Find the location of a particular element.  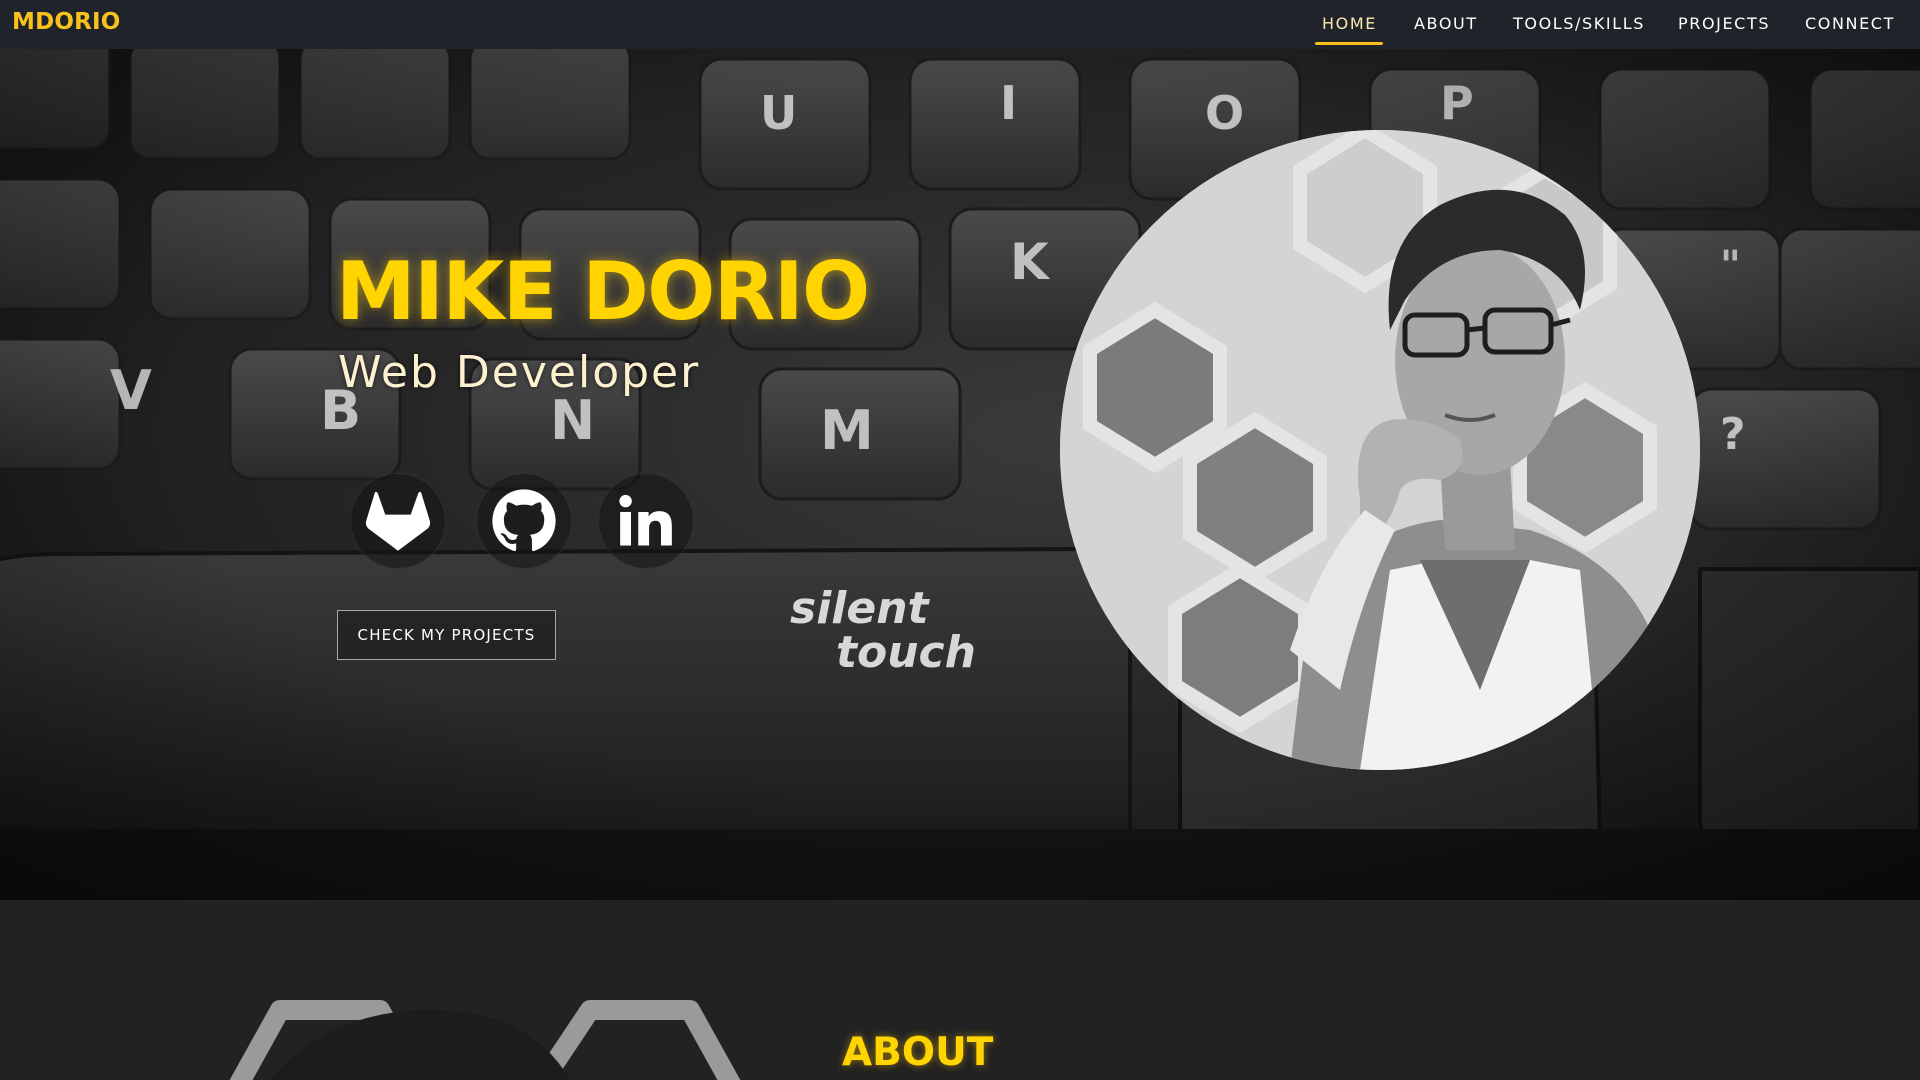

nav-link-projects: PROJECTS is located at coordinates (1724, 23).